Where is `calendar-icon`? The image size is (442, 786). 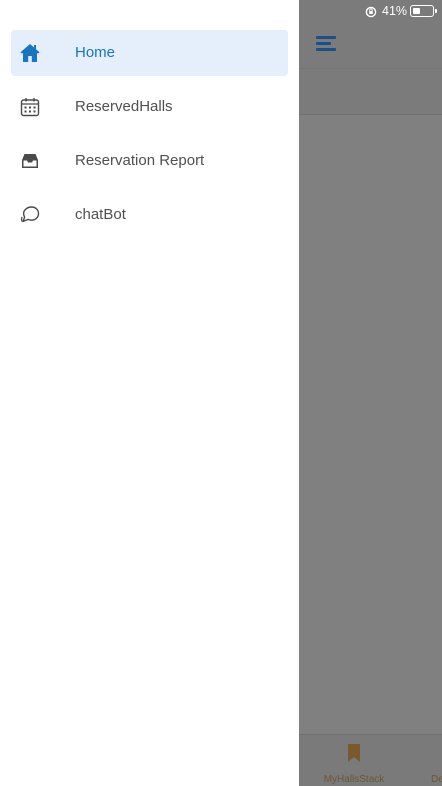
calendar-icon is located at coordinates (30, 107).